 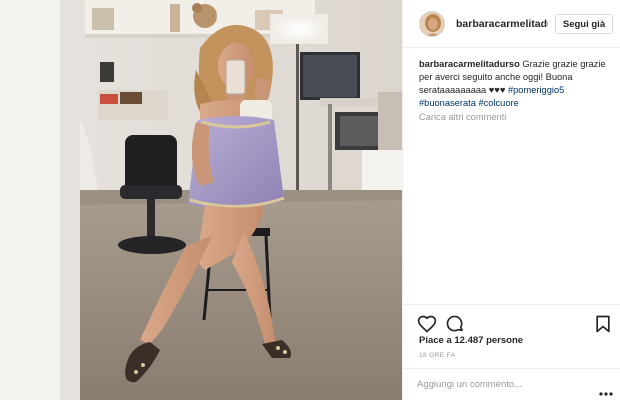 I want to click on heart-icon, so click(x=427, y=324).